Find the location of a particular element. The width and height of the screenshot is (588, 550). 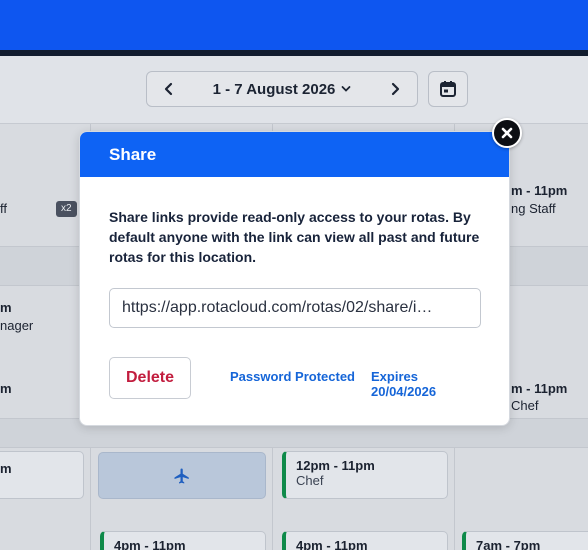

chevron-down-icon is located at coordinates (346, 89).